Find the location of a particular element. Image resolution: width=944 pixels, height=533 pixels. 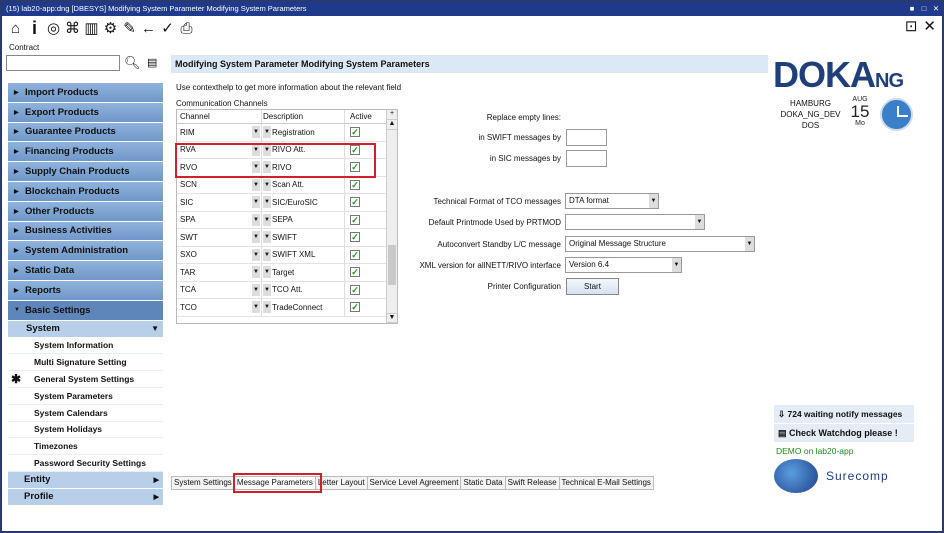

nav-profile: Profile ▶ is located at coordinates (85, 497).